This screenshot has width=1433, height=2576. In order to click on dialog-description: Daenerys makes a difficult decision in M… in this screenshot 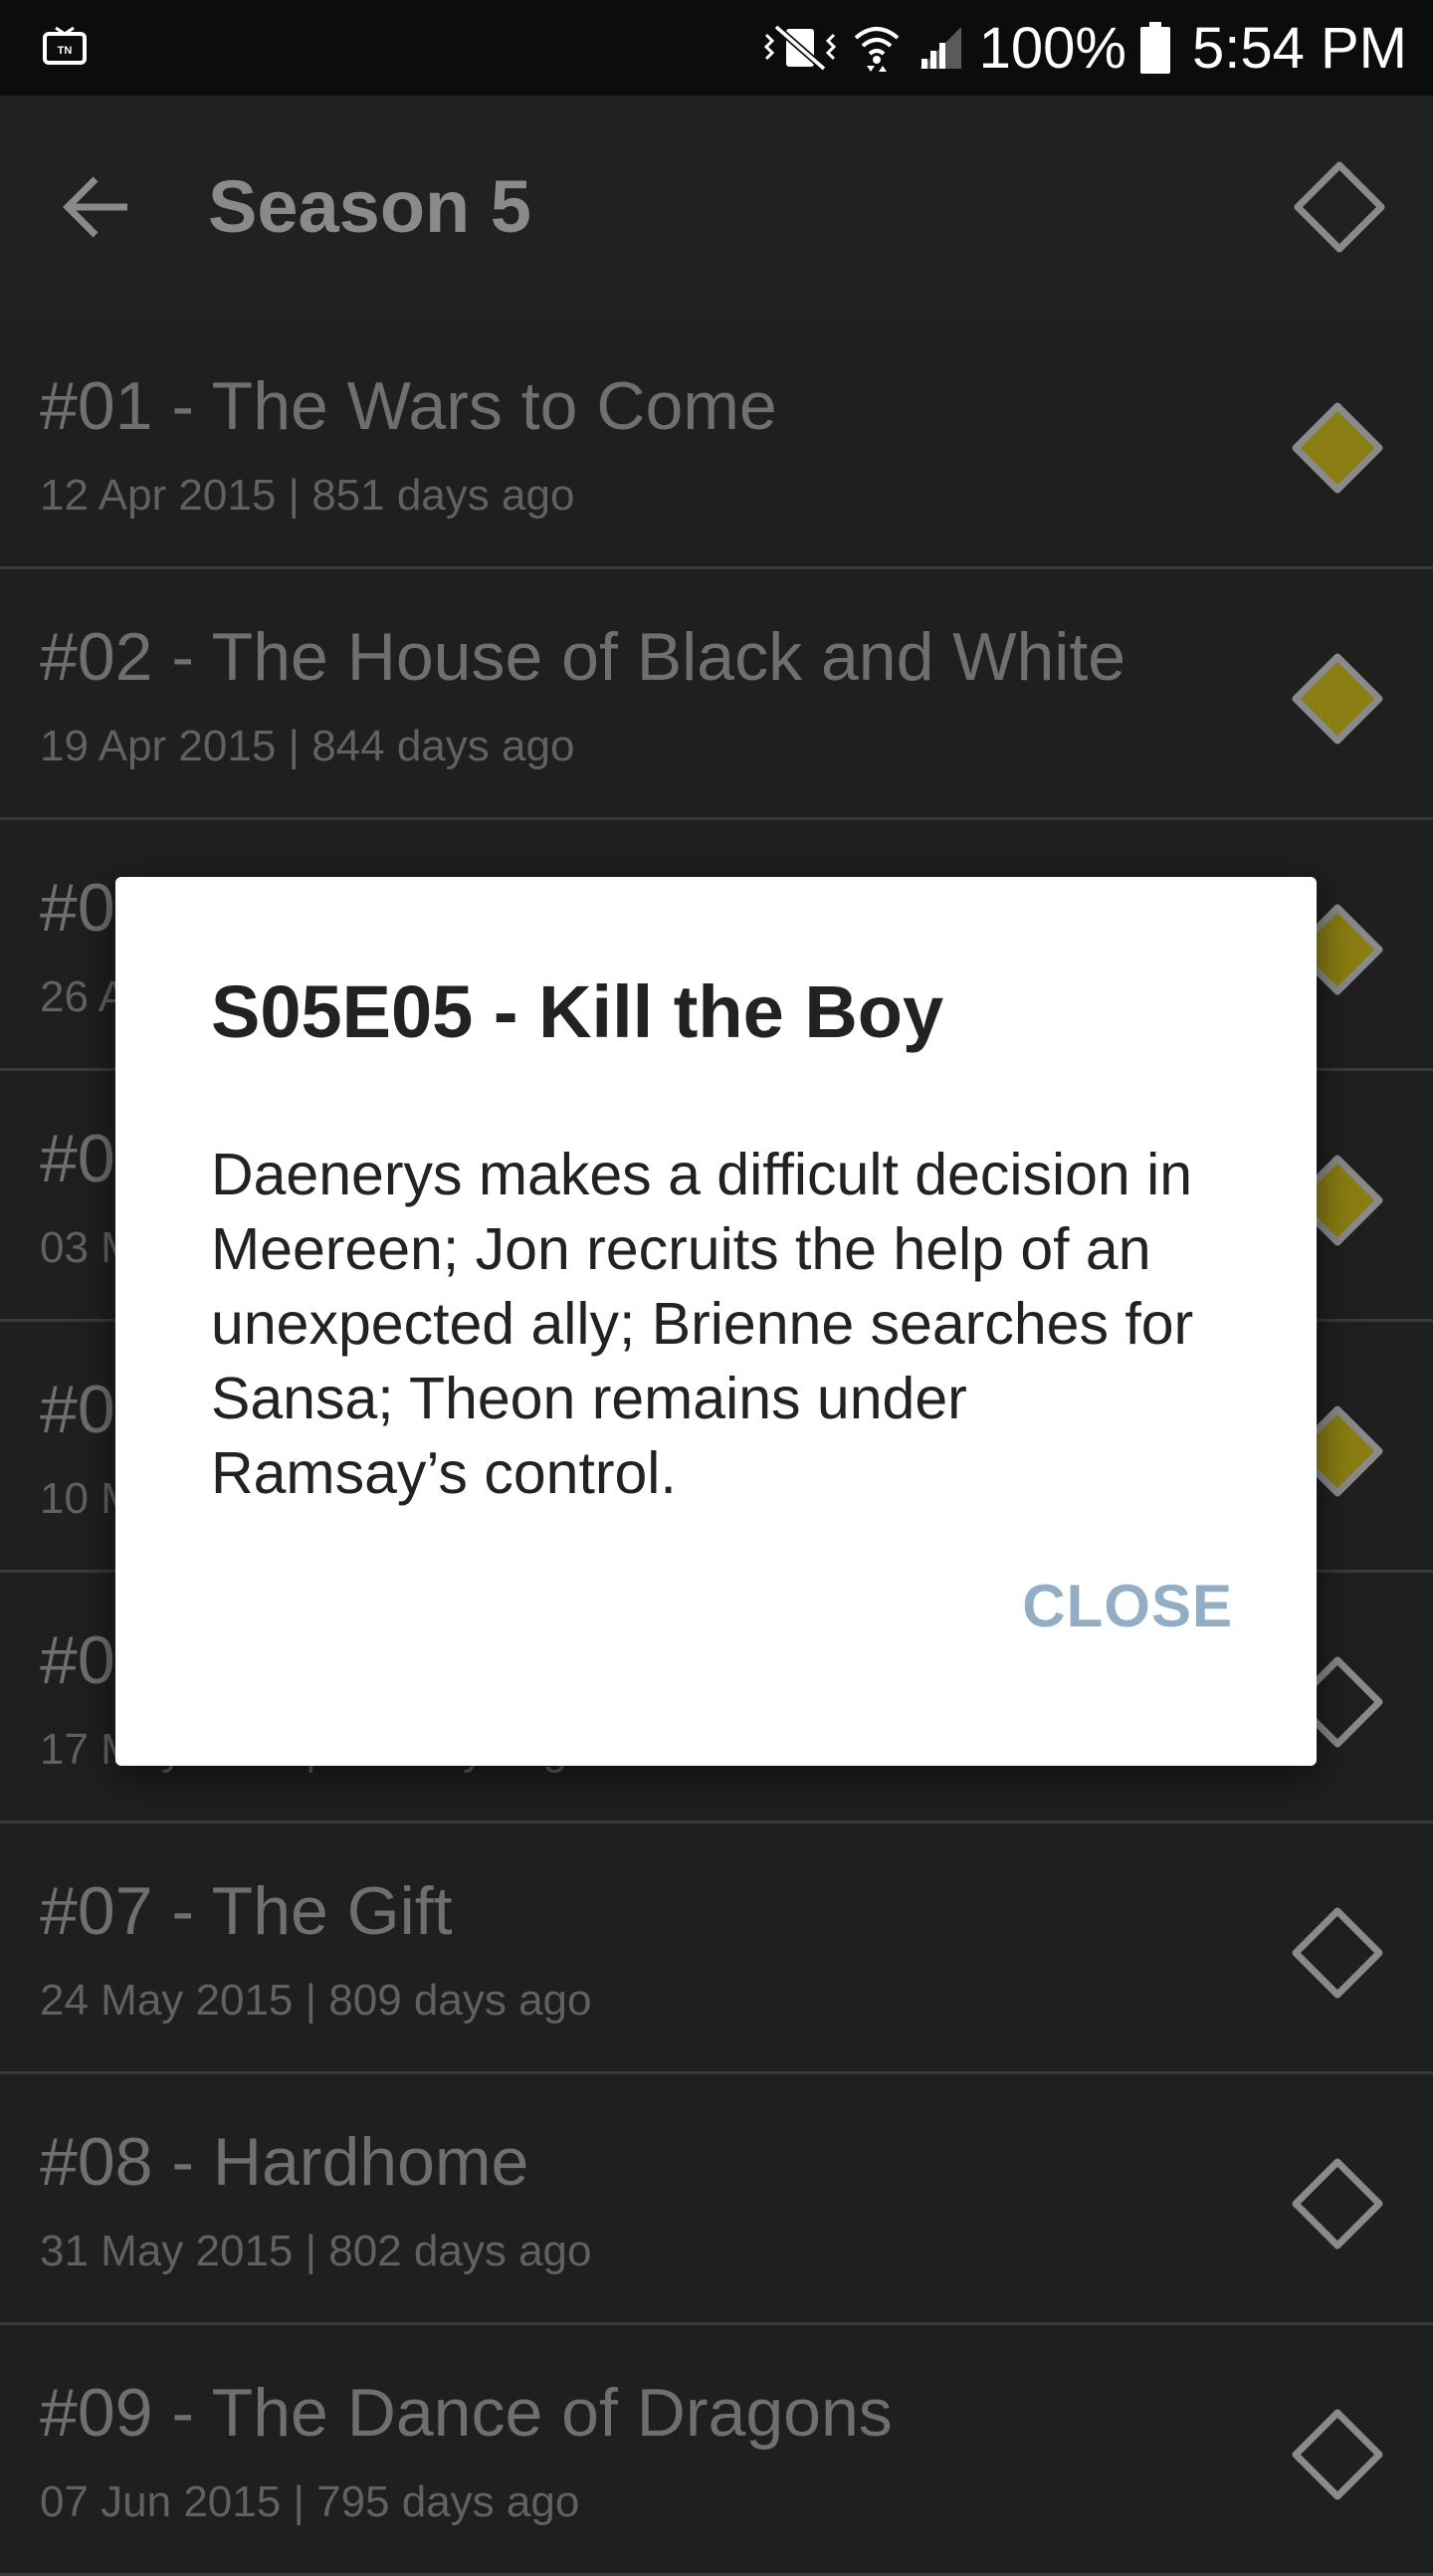, I will do `click(702, 1324)`.